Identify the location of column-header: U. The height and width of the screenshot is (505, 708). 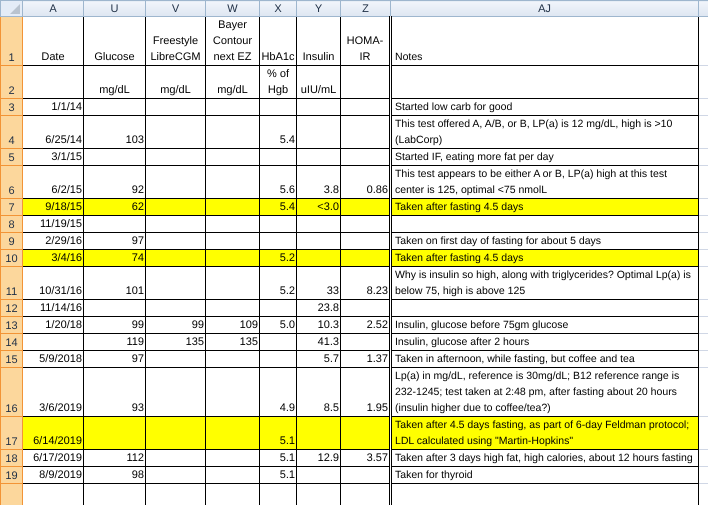
(115, 8).